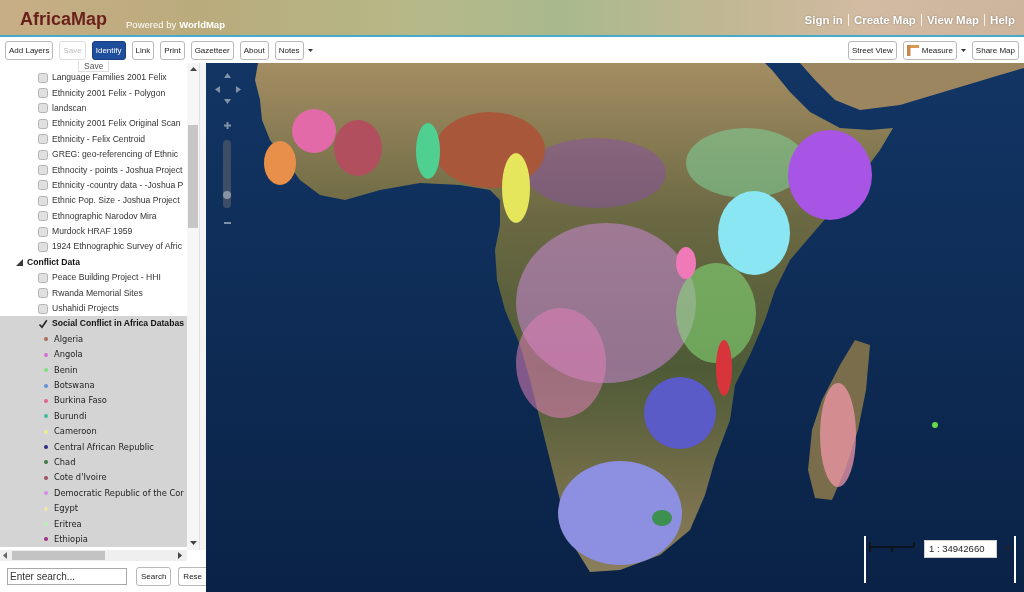 This screenshot has width=1024, height=592. I want to click on legend-label: Democratic Republic of the Cor, so click(119, 493).